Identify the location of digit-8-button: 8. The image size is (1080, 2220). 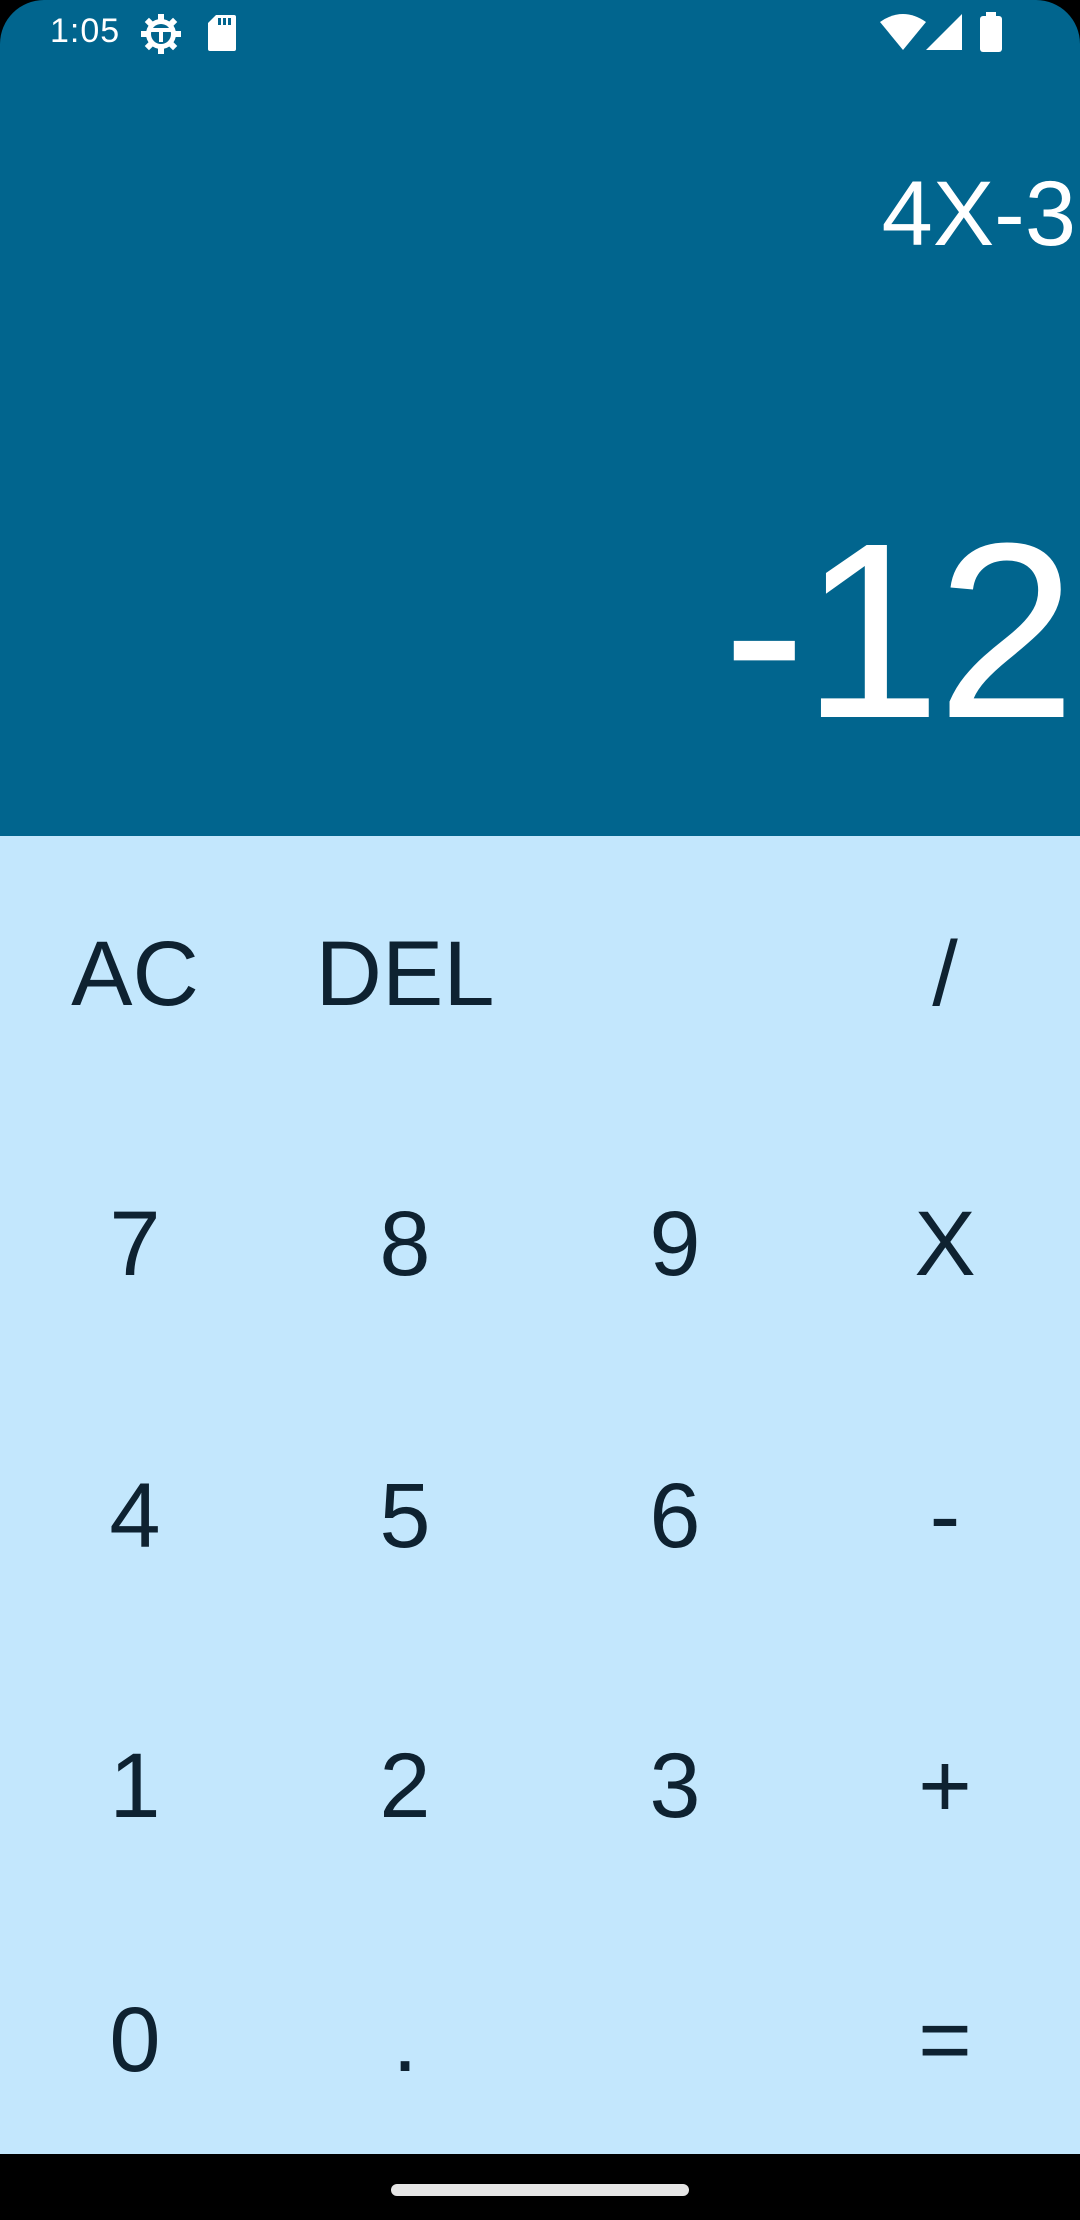
(405, 1244).